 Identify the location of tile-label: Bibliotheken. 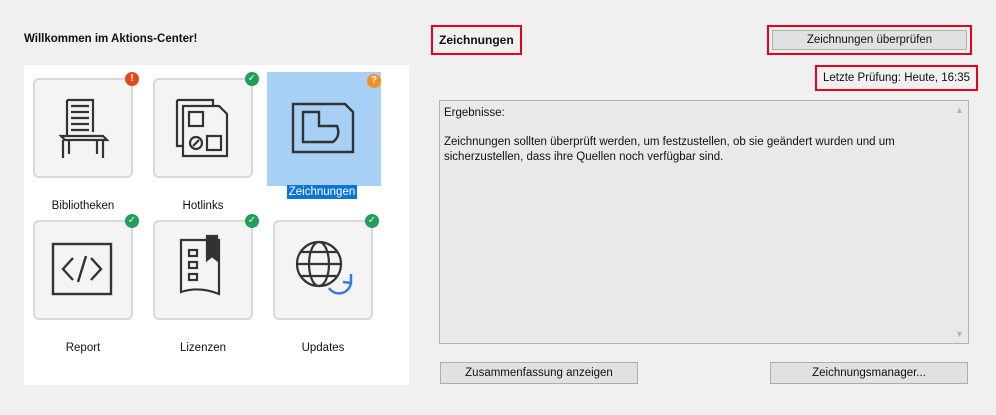
(83, 206).